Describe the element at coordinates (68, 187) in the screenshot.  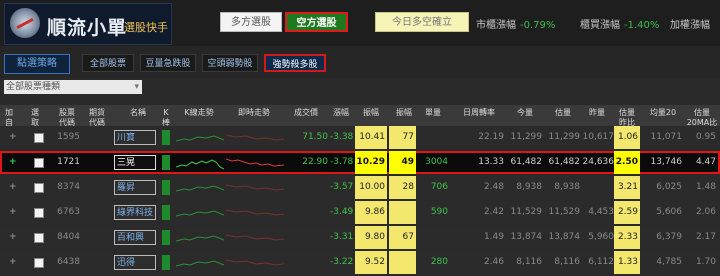
I see `stock-code: 8374` at that location.